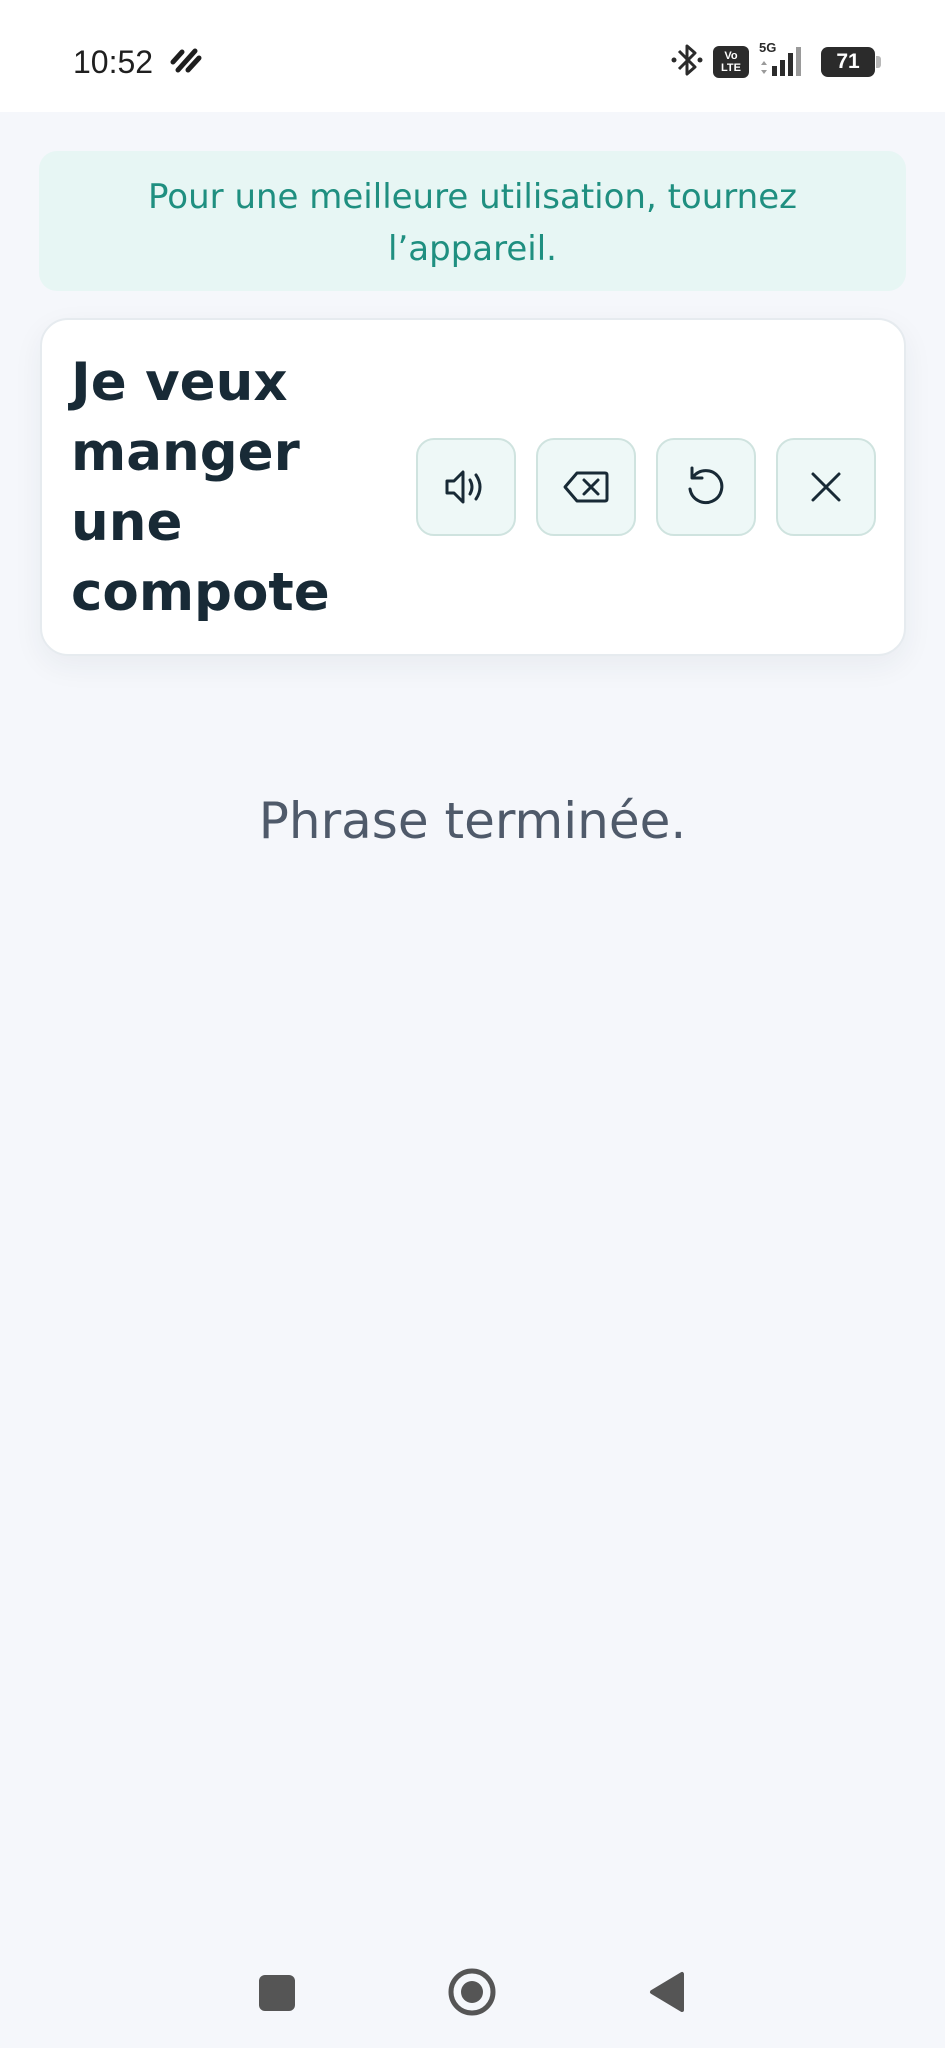 Image resolution: width=945 pixels, height=2048 pixels. I want to click on reset-icon, so click(706, 485).